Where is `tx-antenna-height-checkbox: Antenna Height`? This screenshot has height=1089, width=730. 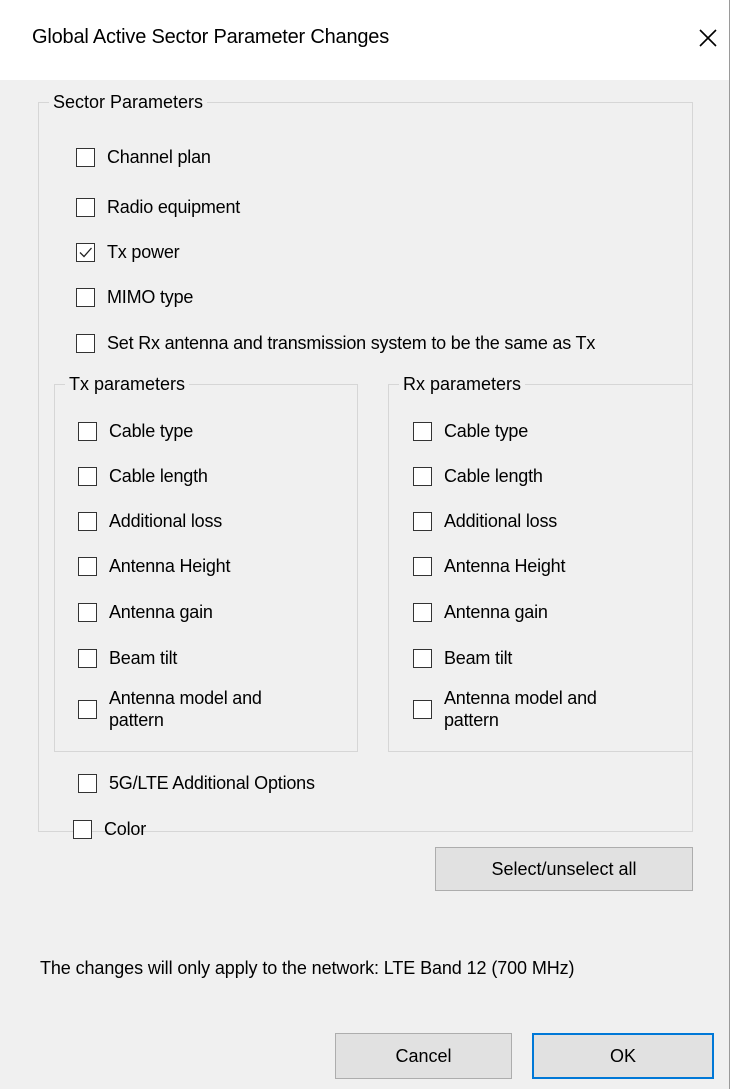
tx-antenna-height-checkbox: Antenna Height is located at coordinates (154, 566).